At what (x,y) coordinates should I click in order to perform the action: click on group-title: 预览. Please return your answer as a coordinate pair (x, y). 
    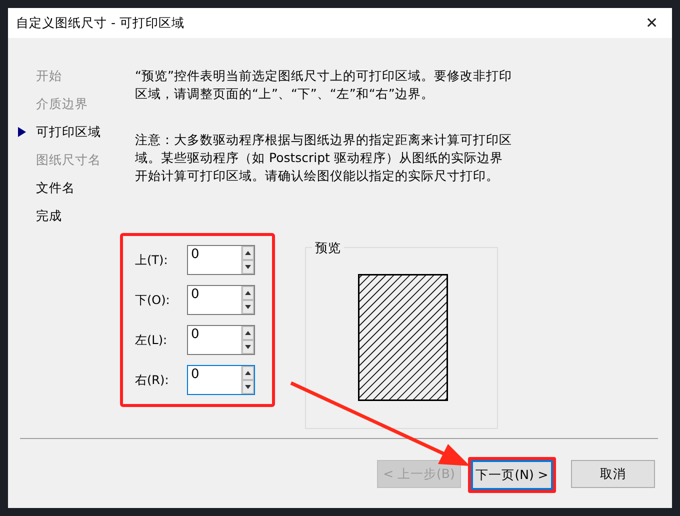
    Looking at the image, I should click on (328, 248).